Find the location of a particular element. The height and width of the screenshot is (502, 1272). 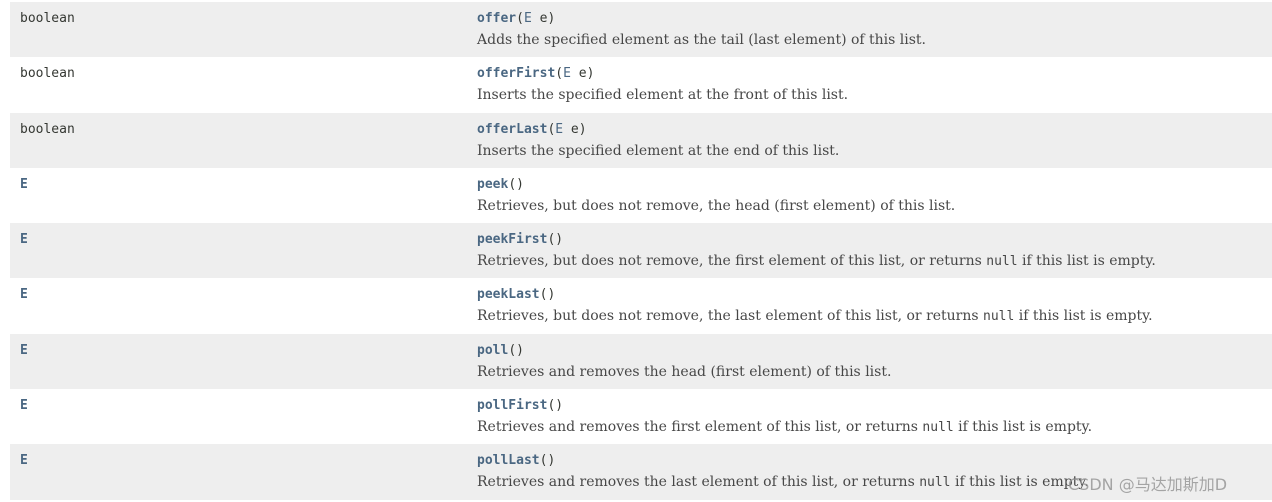

method-signature: peekFirst() is located at coordinates (520, 239).